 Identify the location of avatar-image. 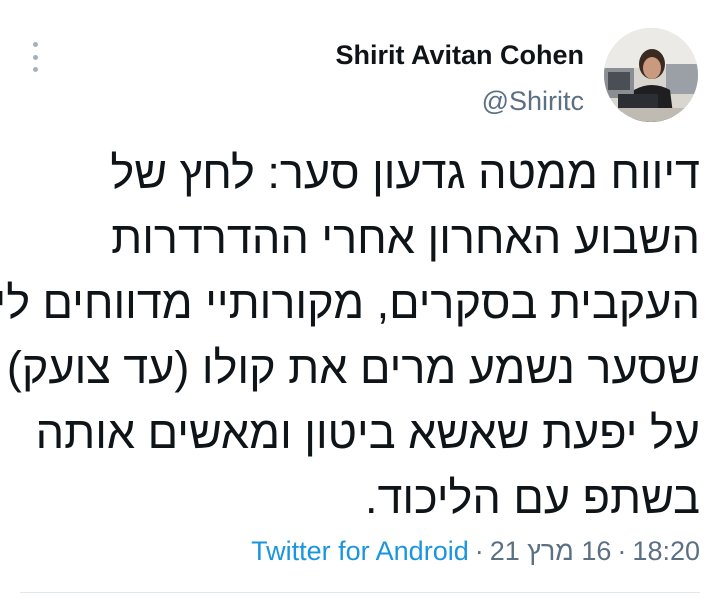
(651, 75).